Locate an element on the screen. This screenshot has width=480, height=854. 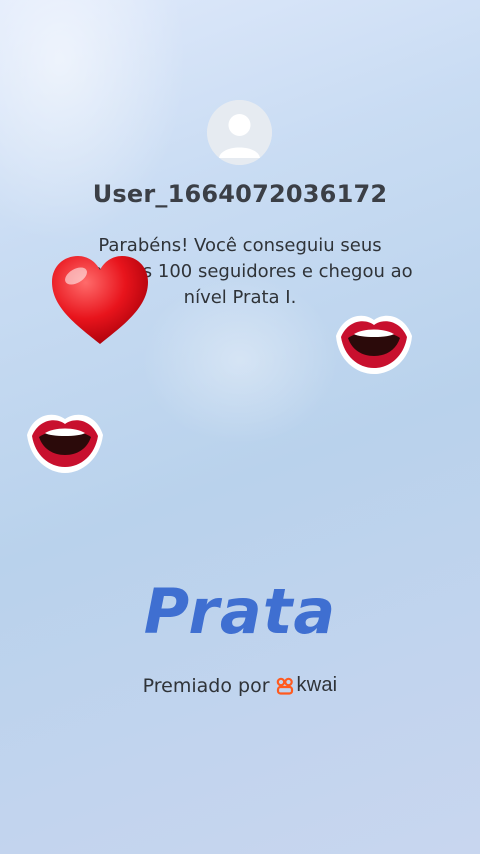
kwai-logo: kwai is located at coordinates (307, 685).